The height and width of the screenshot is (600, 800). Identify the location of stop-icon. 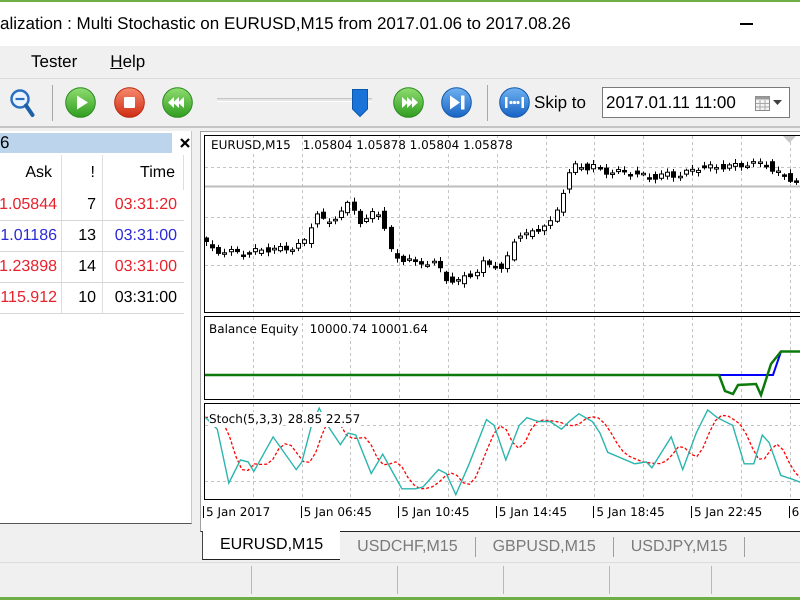
(129, 102).